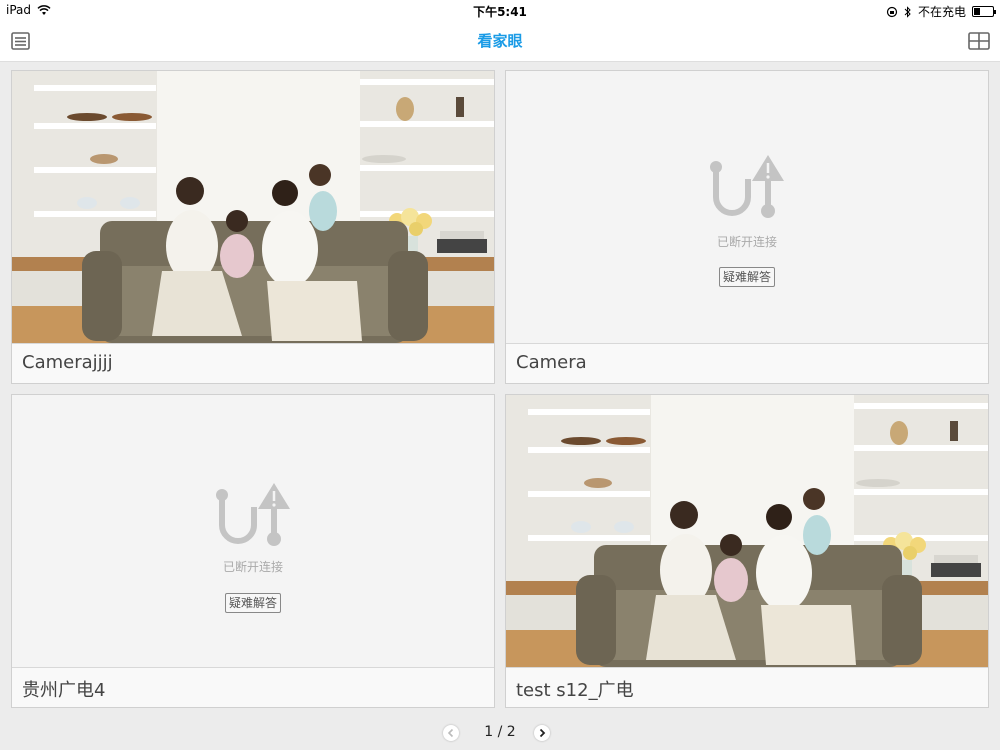 The width and height of the screenshot is (1000, 750). Describe the element at coordinates (907, 11) in the screenshot. I see `bluetooth-icon` at that location.